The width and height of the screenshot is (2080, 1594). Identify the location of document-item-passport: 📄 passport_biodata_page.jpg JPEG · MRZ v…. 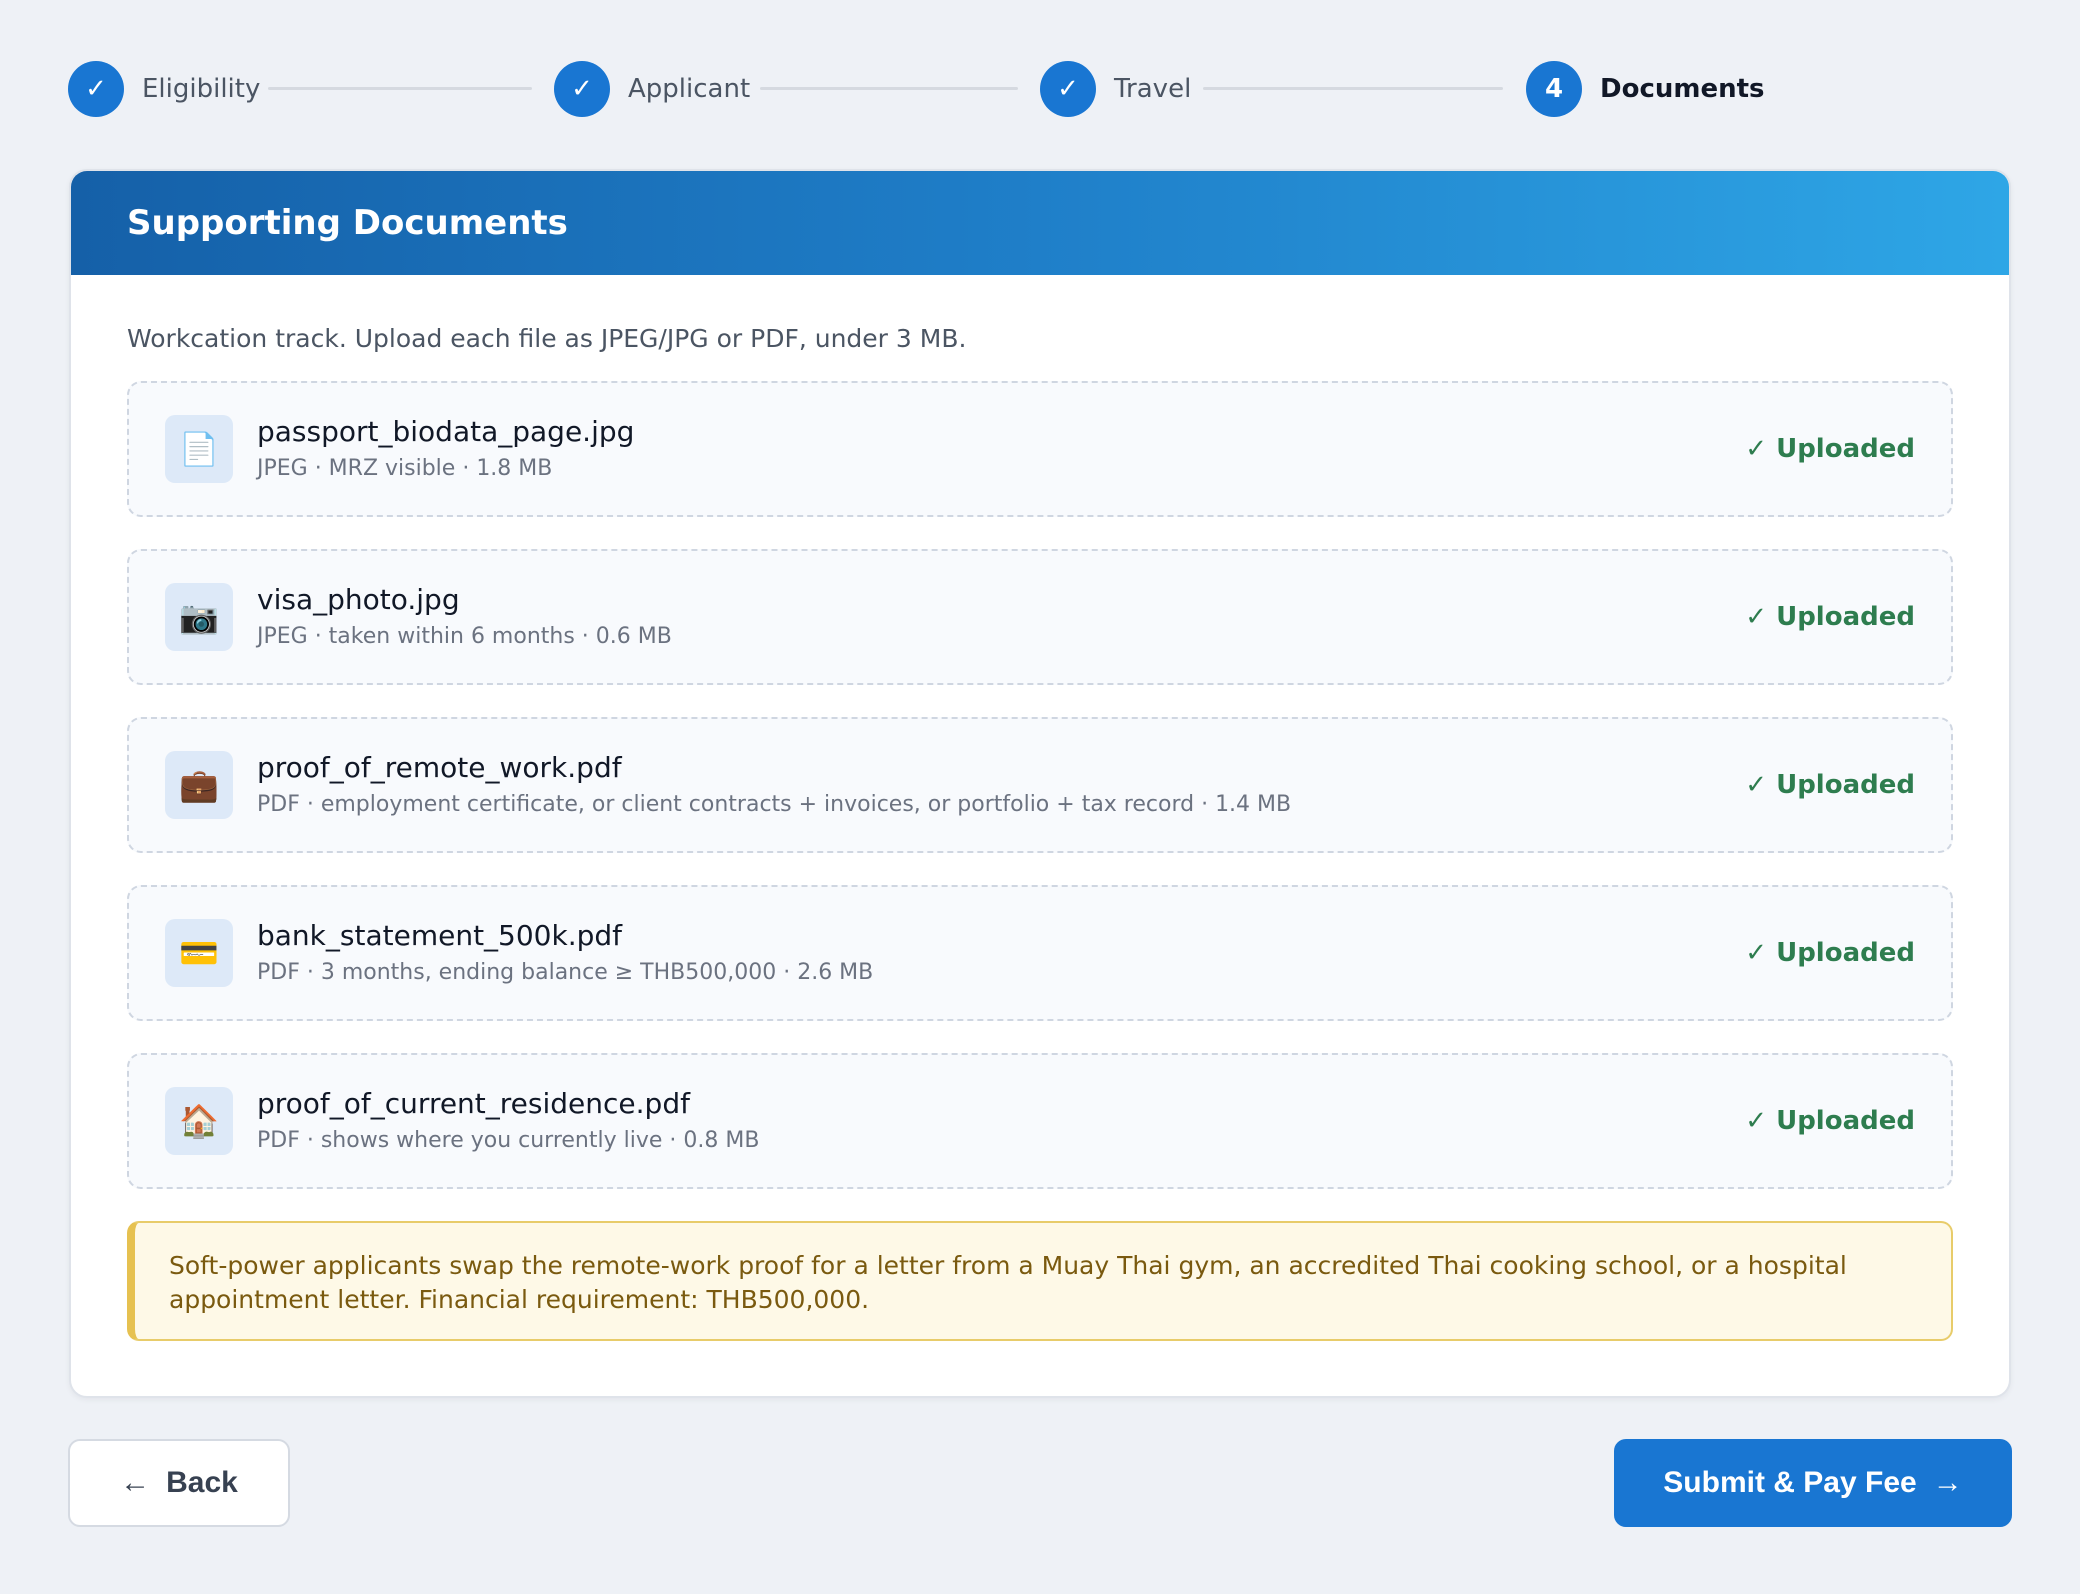
(1040, 449).